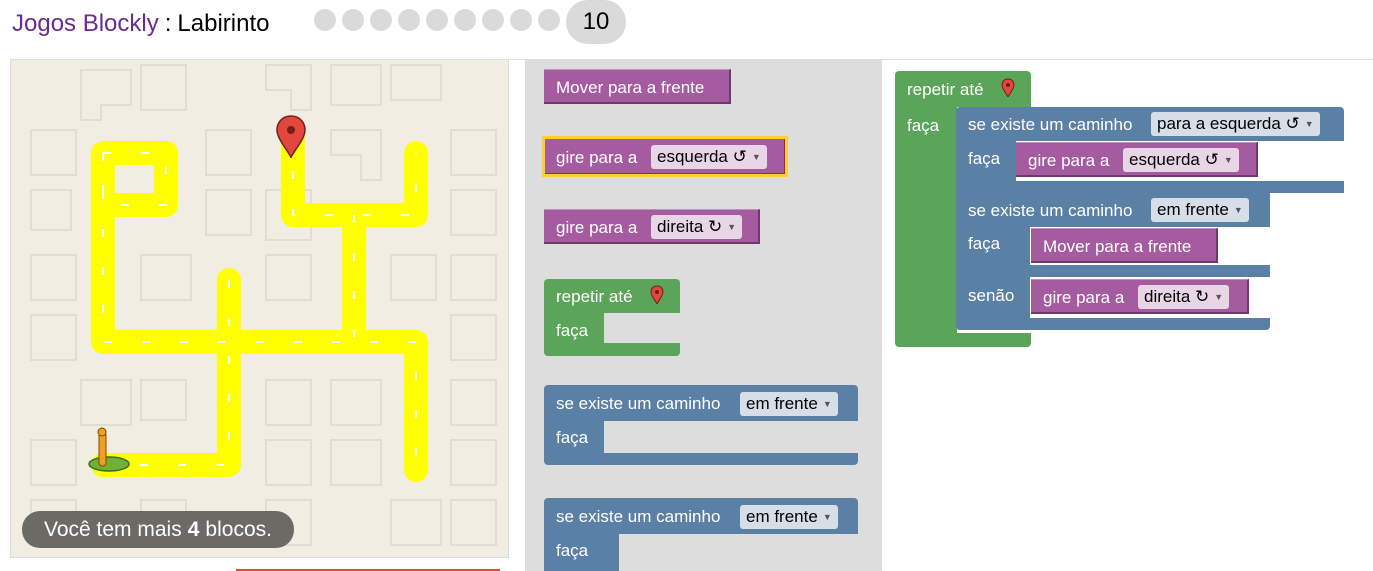 The height and width of the screenshot is (571, 1373). Describe the element at coordinates (596, 22) in the screenshot. I see `current-level-badge: 10` at that location.